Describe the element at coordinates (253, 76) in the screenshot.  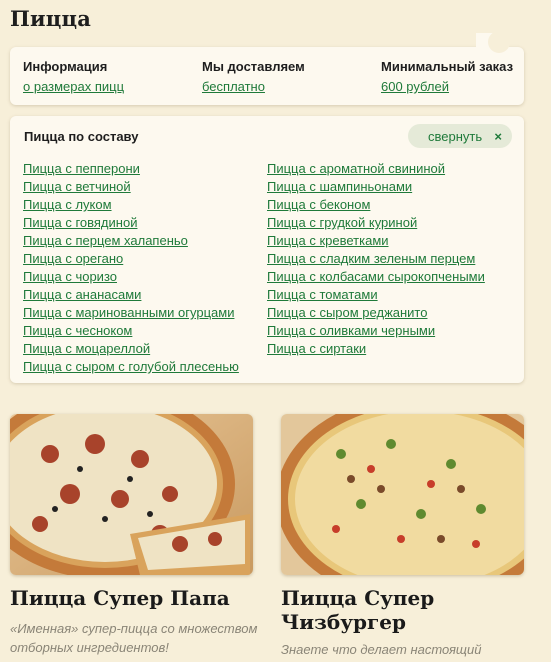
I see `info-column-delivery: Мы доставляем бесплатно` at that location.